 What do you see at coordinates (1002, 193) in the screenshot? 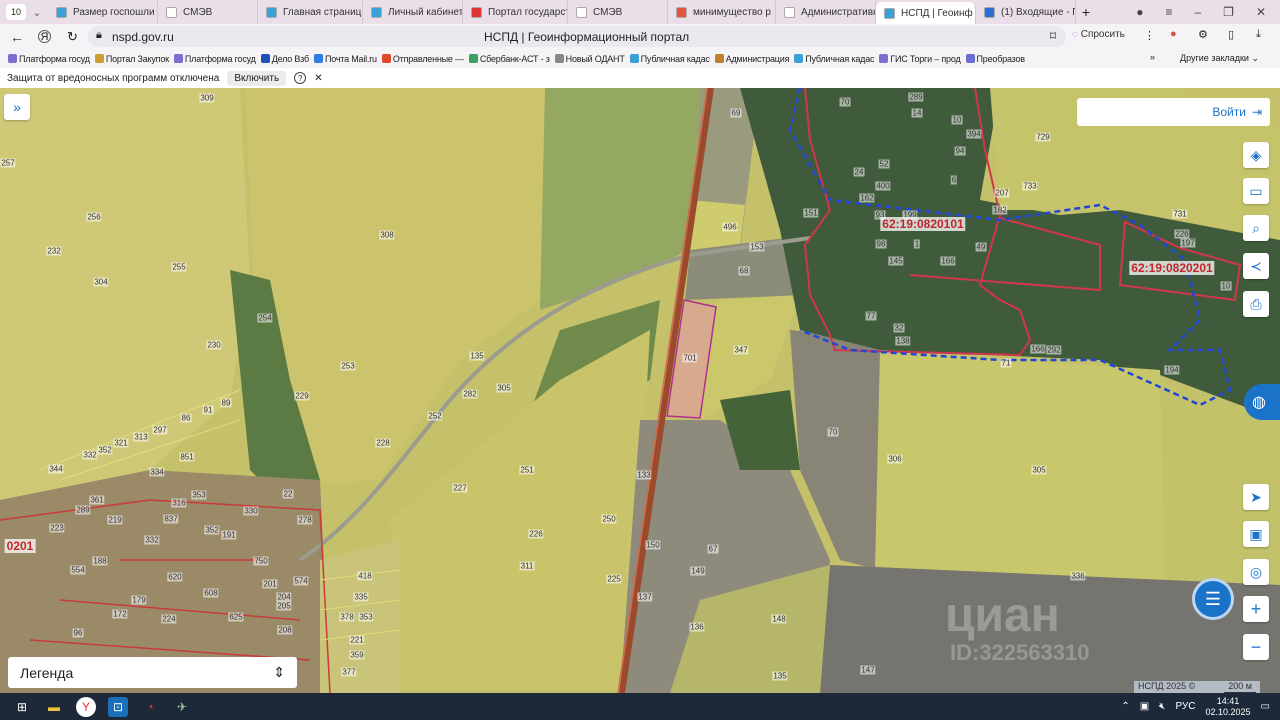
I see `parcel-label: 207` at bounding box center [1002, 193].